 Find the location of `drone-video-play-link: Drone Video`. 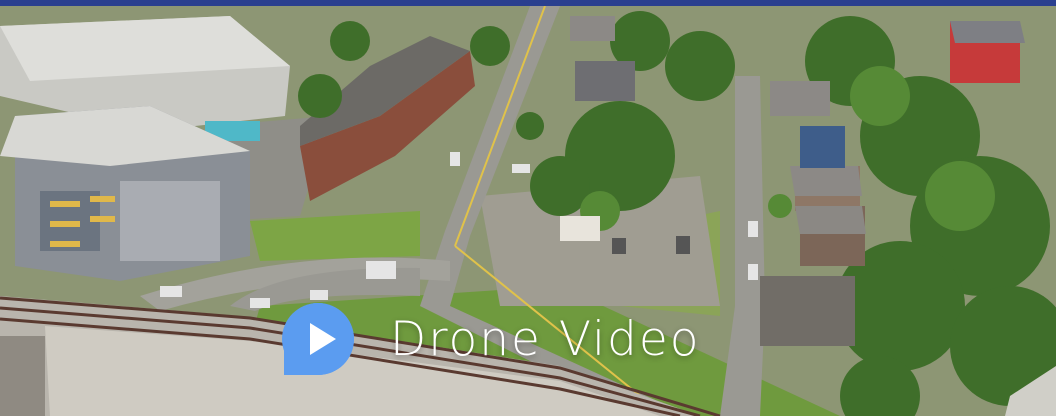

drone-video-play-link: Drone Video is located at coordinates (490, 339).